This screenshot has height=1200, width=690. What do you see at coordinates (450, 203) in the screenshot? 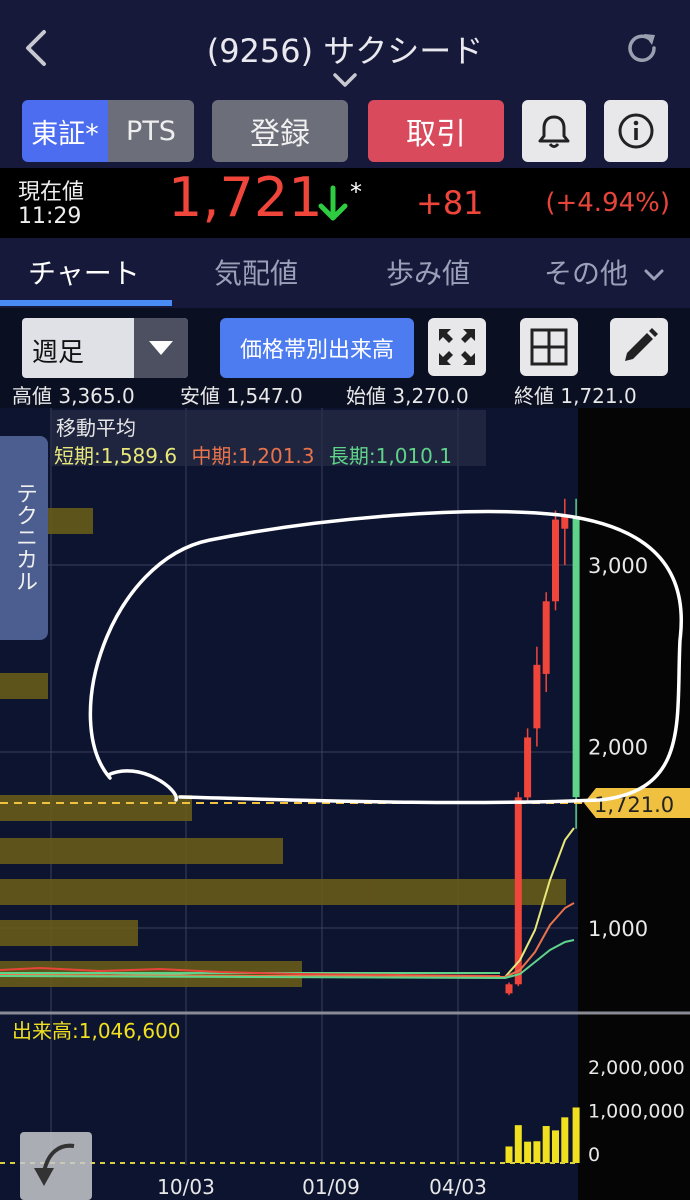
I see `price-change: +81` at bounding box center [450, 203].